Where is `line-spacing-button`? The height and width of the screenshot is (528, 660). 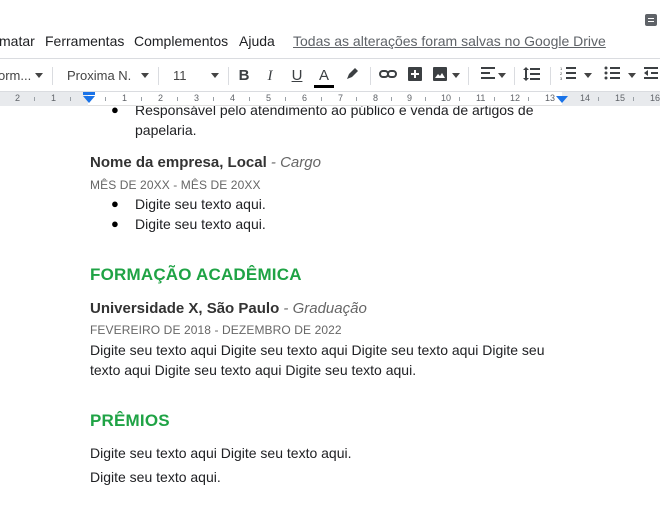 line-spacing-button is located at coordinates (532, 76).